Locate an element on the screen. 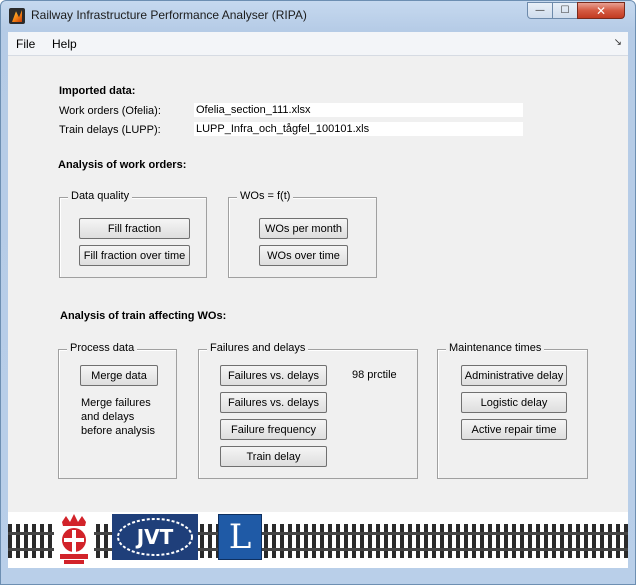 The image size is (636, 585). menu-file: File is located at coordinates (25, 44).